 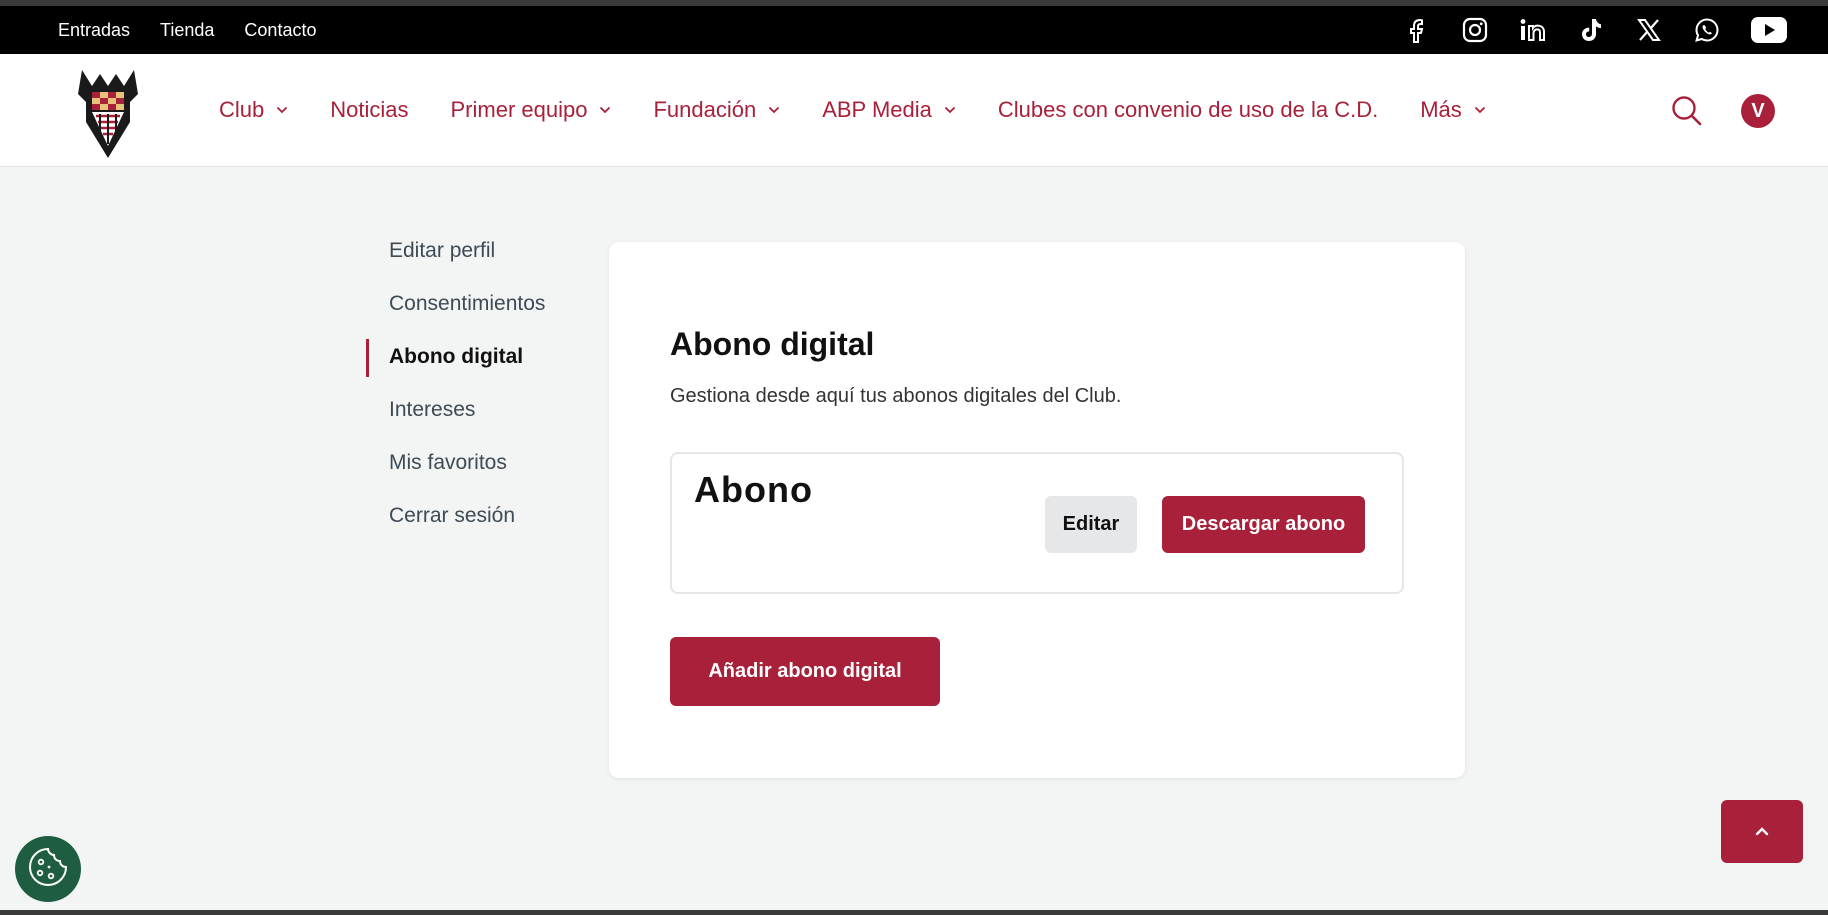 I want to click on nav-item-label: Primer equipo, so click(x=519, y=109).